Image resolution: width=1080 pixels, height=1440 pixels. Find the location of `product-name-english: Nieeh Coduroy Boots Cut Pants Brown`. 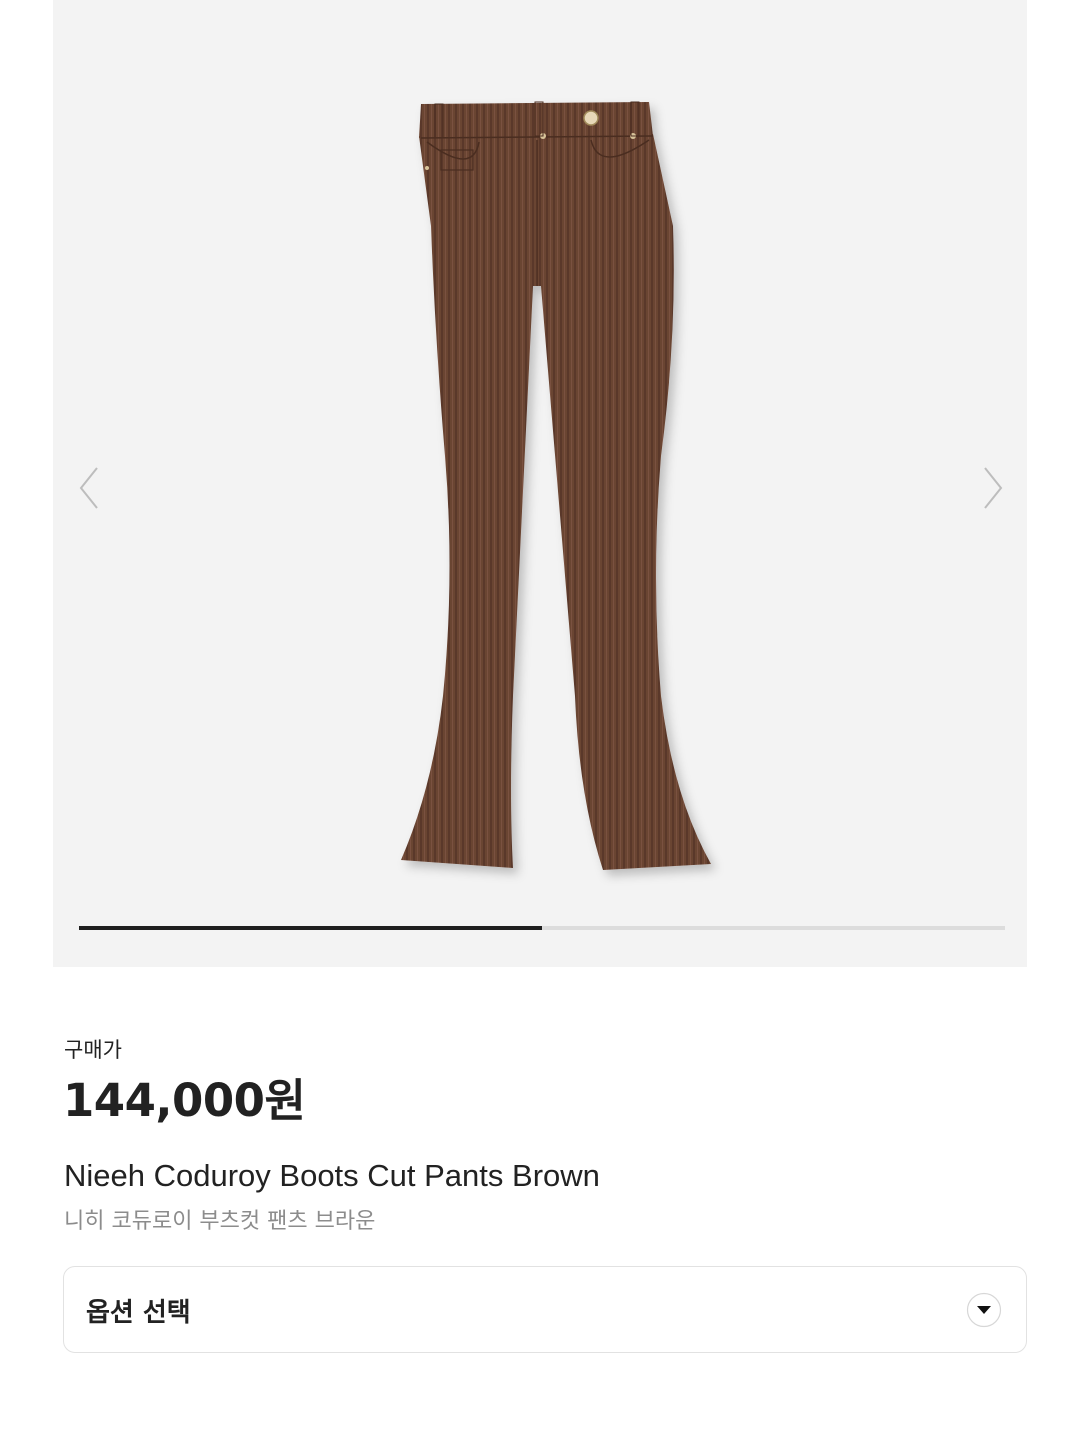

product-name-english: Nieeh Coduroy Boots Cut Pants Brown is located at coordinates (332, 1175).